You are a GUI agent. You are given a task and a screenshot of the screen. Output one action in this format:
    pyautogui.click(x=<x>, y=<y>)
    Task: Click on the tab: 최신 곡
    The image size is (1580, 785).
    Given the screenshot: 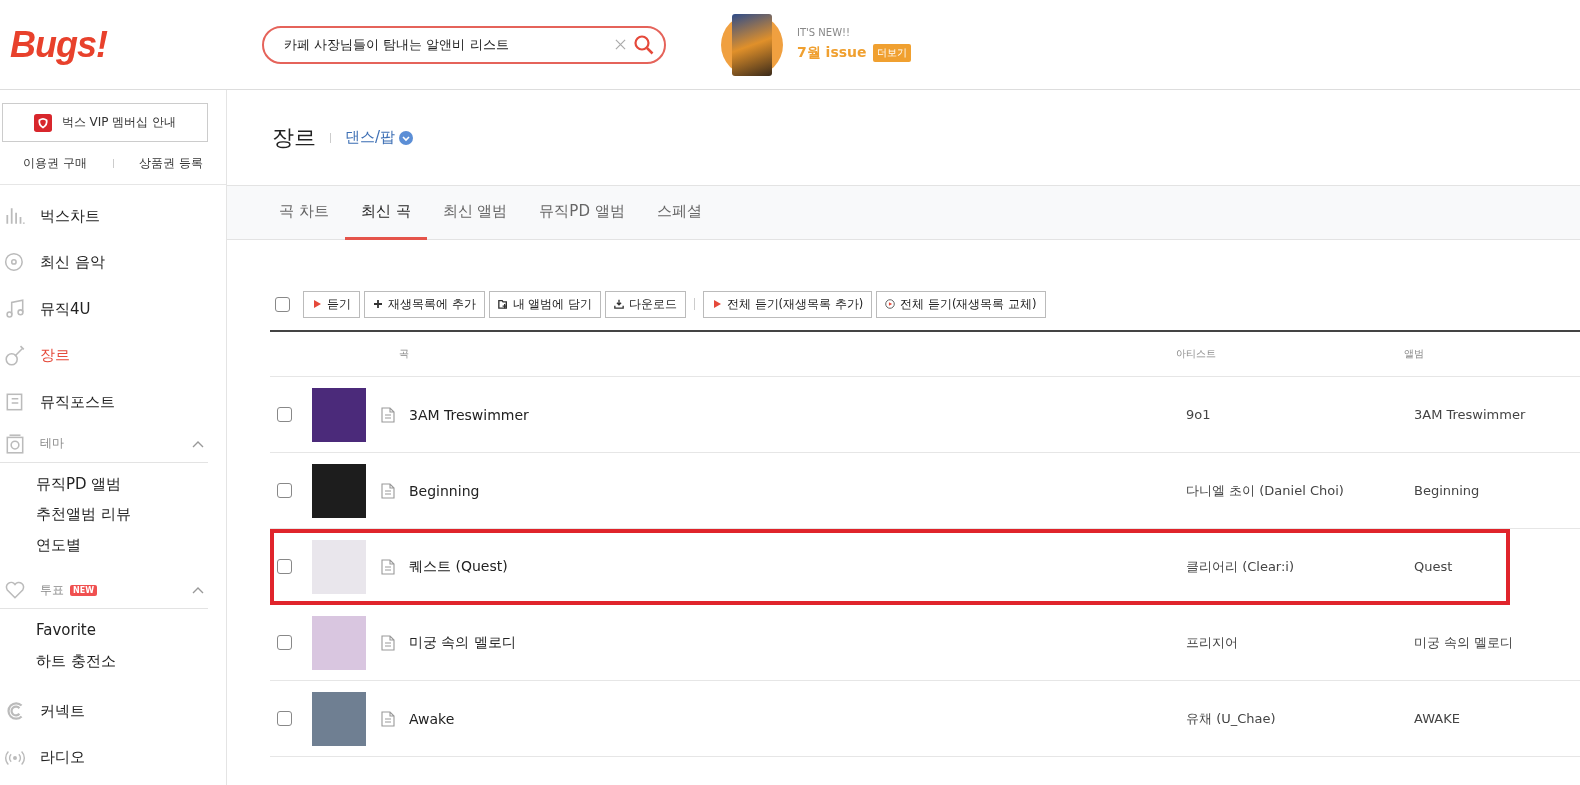 What is the action you would take?
    pyautogui.click(x=385, y=213)
    